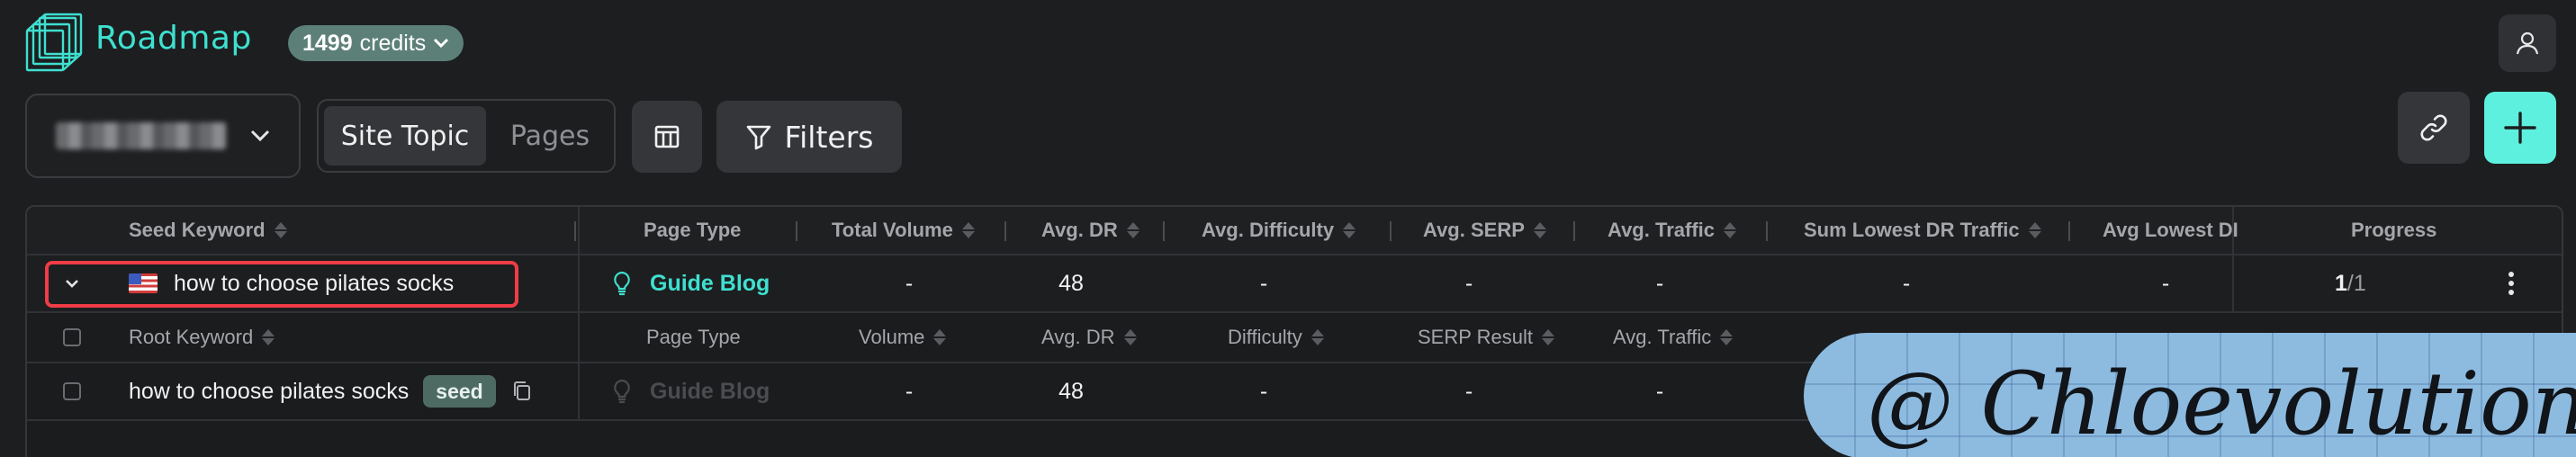 The height and width of the screenshot is (457, 2576). I want to click on user-icon, so click(2527, 43).